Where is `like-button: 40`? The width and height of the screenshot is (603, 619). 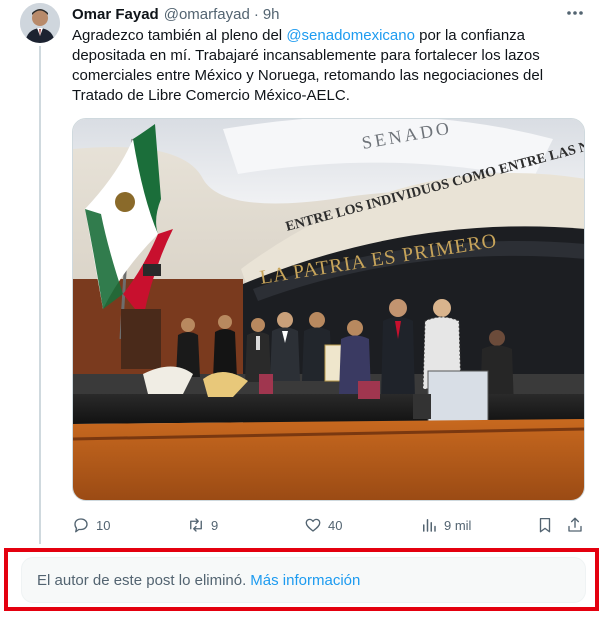 like-button: 40 is located at coordinates (323, 525).